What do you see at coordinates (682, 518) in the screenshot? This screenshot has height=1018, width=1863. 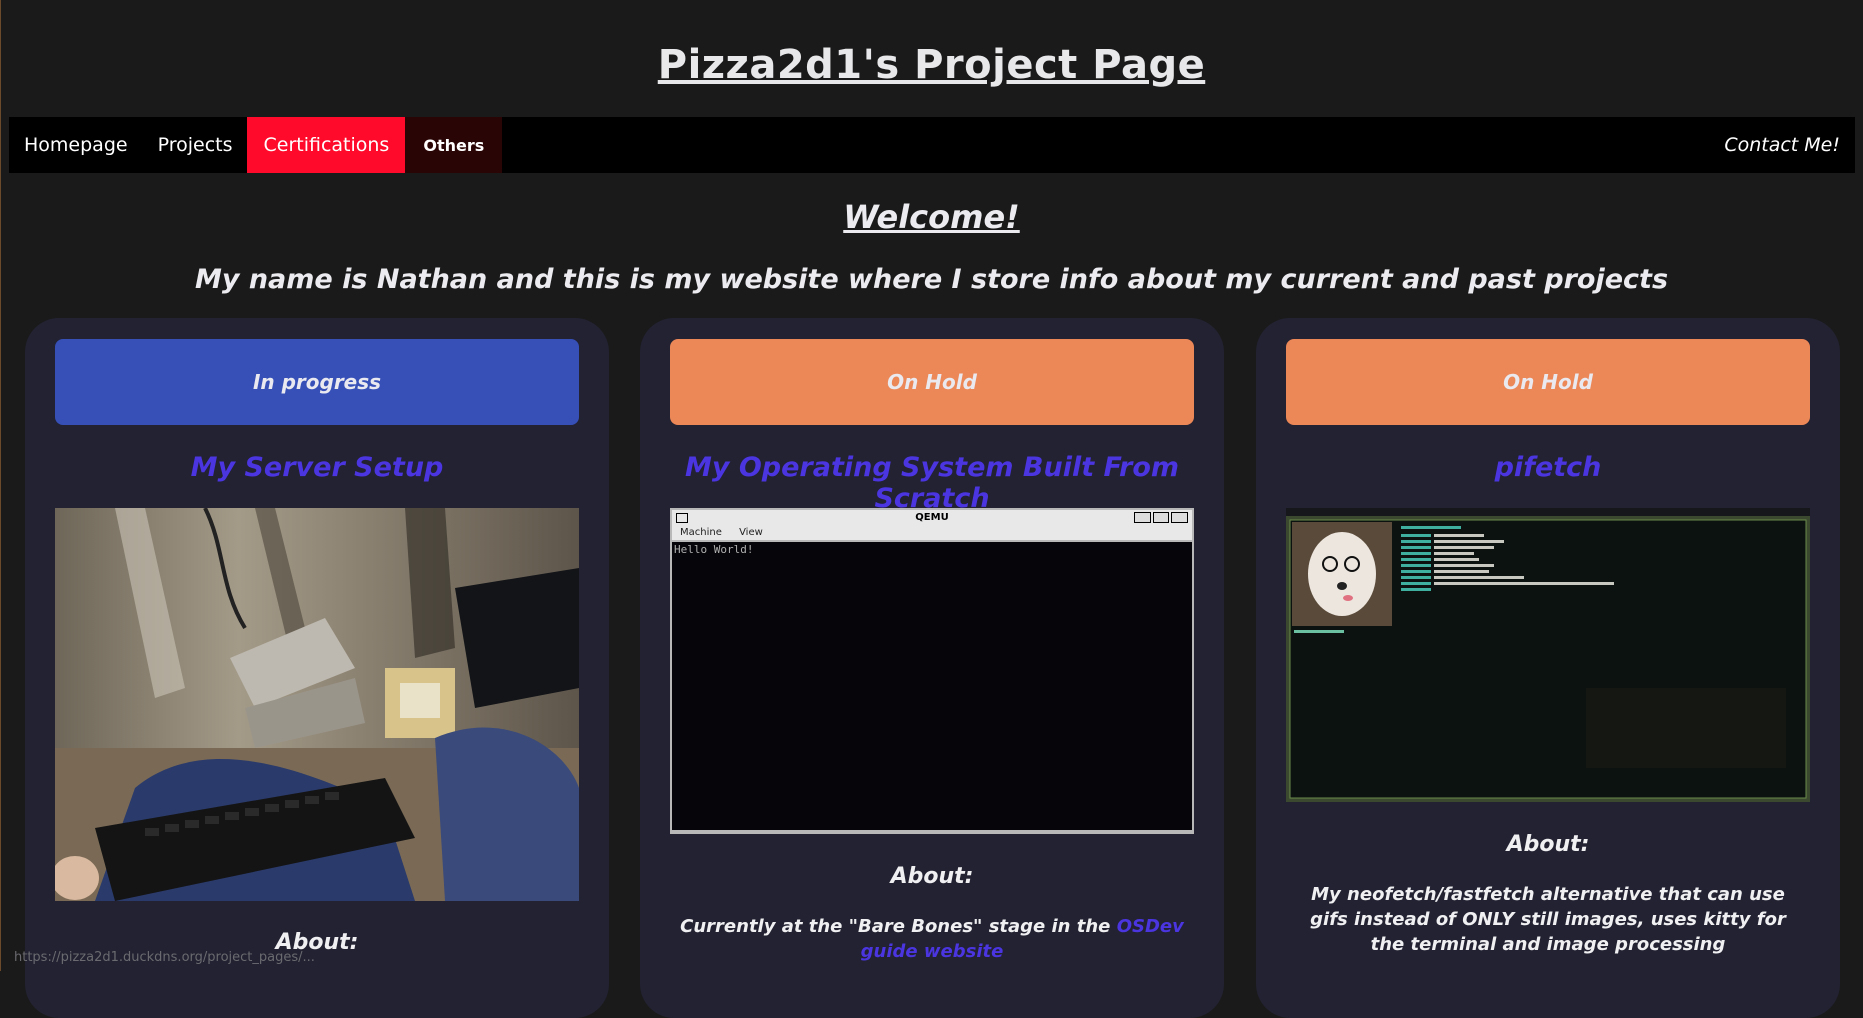 I see `window-menu-icon` at bounding box center [682, 518].